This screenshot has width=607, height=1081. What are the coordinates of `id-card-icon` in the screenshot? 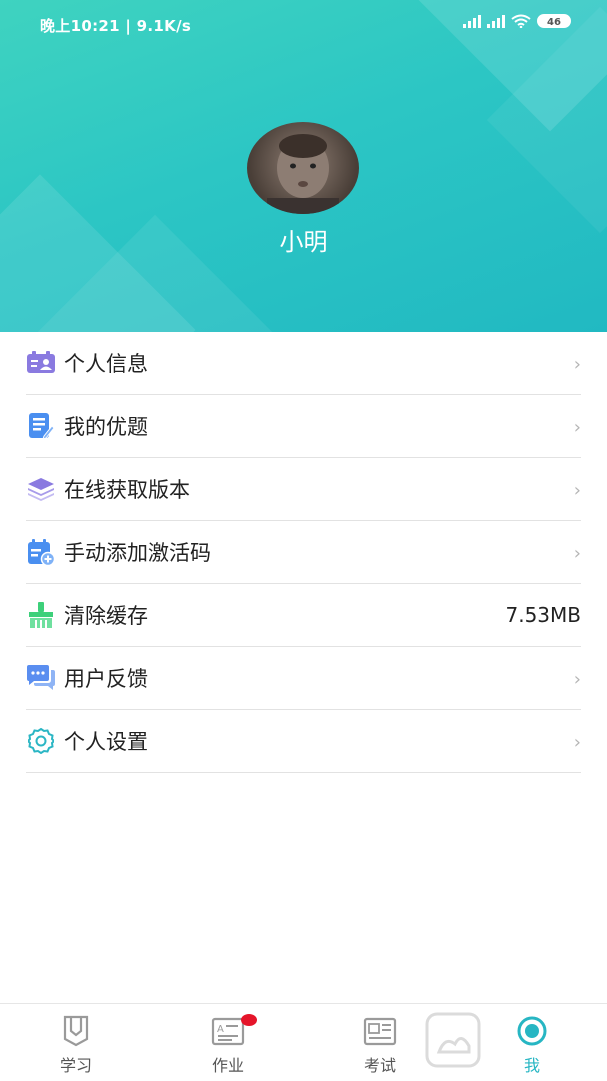 It's located at (41, 363).